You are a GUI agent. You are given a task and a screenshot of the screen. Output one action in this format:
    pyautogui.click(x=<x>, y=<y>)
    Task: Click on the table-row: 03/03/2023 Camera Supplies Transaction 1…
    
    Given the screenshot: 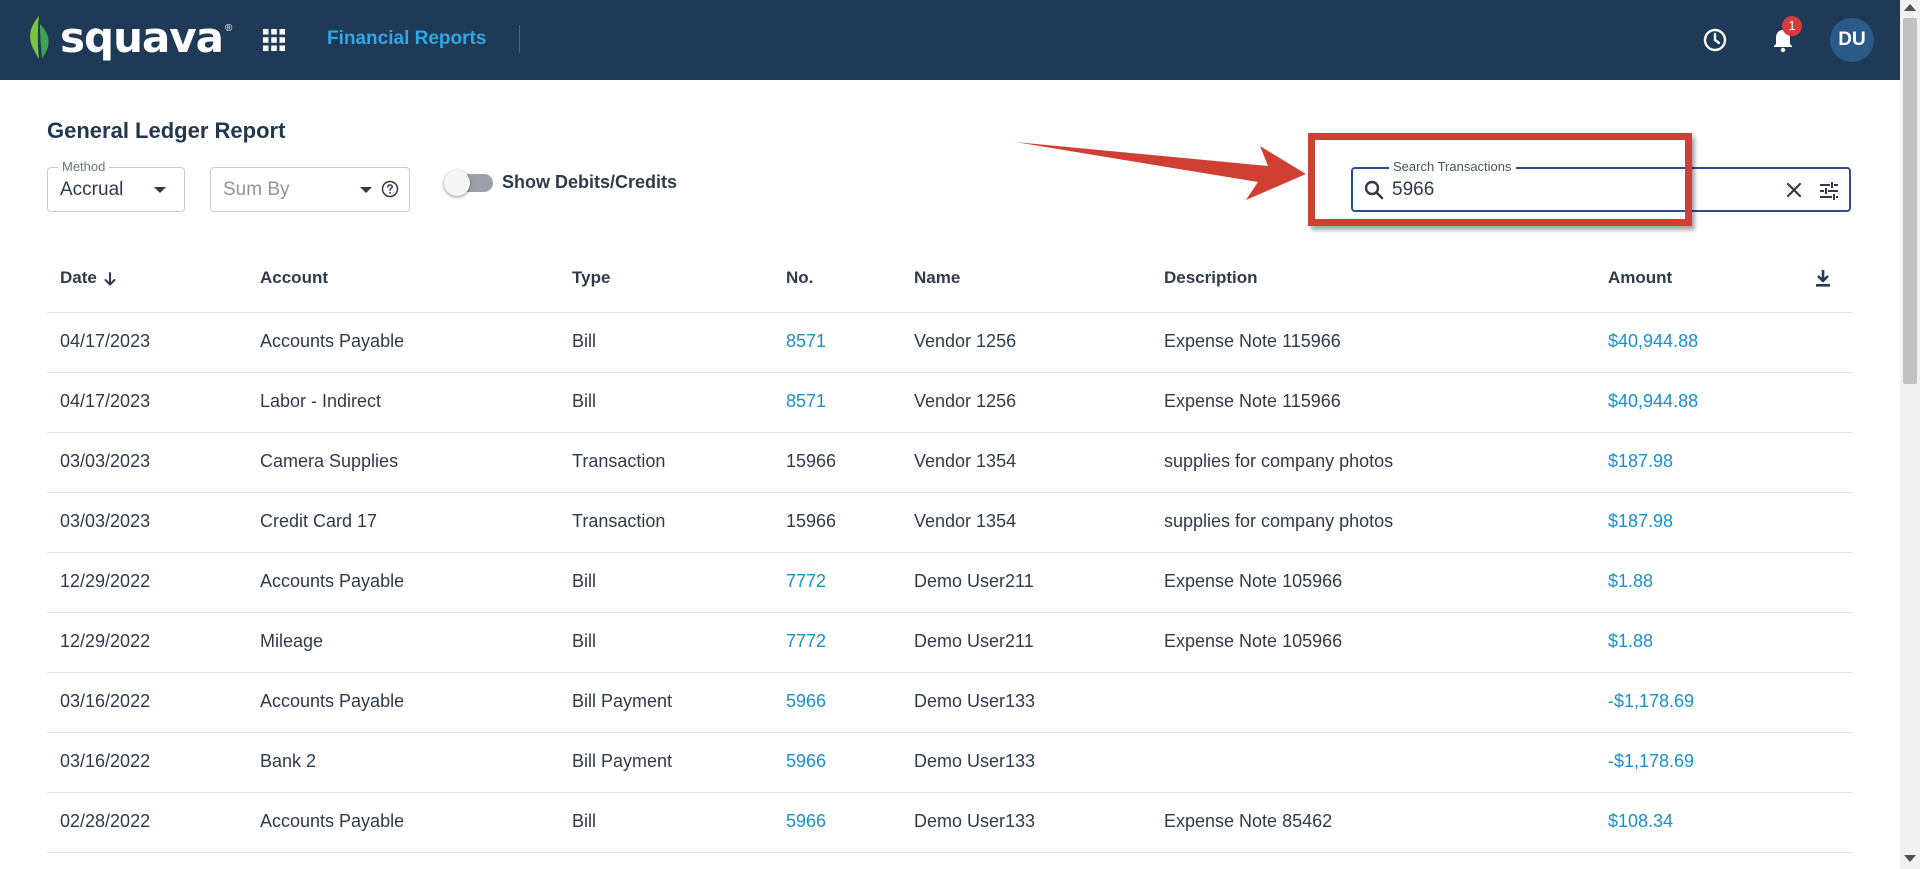 What is the action you would take?
    pyautogui.click(x=949, y=463)
    